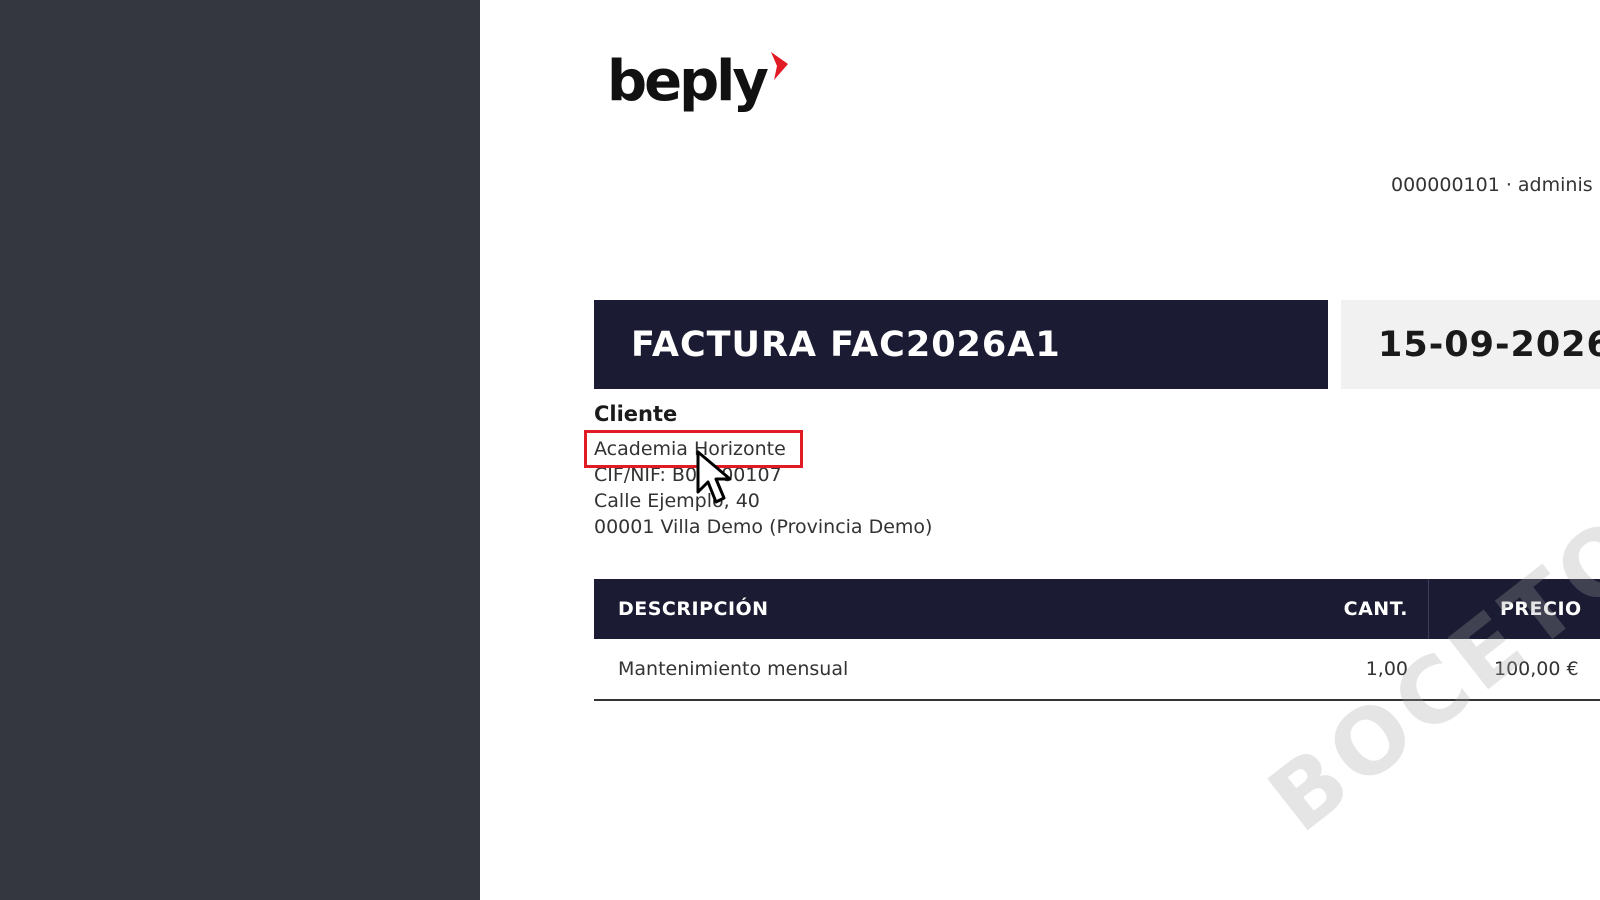 This screenshot has height=900, width=1600. Describe the element at coordinates (693, 609) in the screenshot. I see `header-description: DESCRIPCIÓN` at that location.